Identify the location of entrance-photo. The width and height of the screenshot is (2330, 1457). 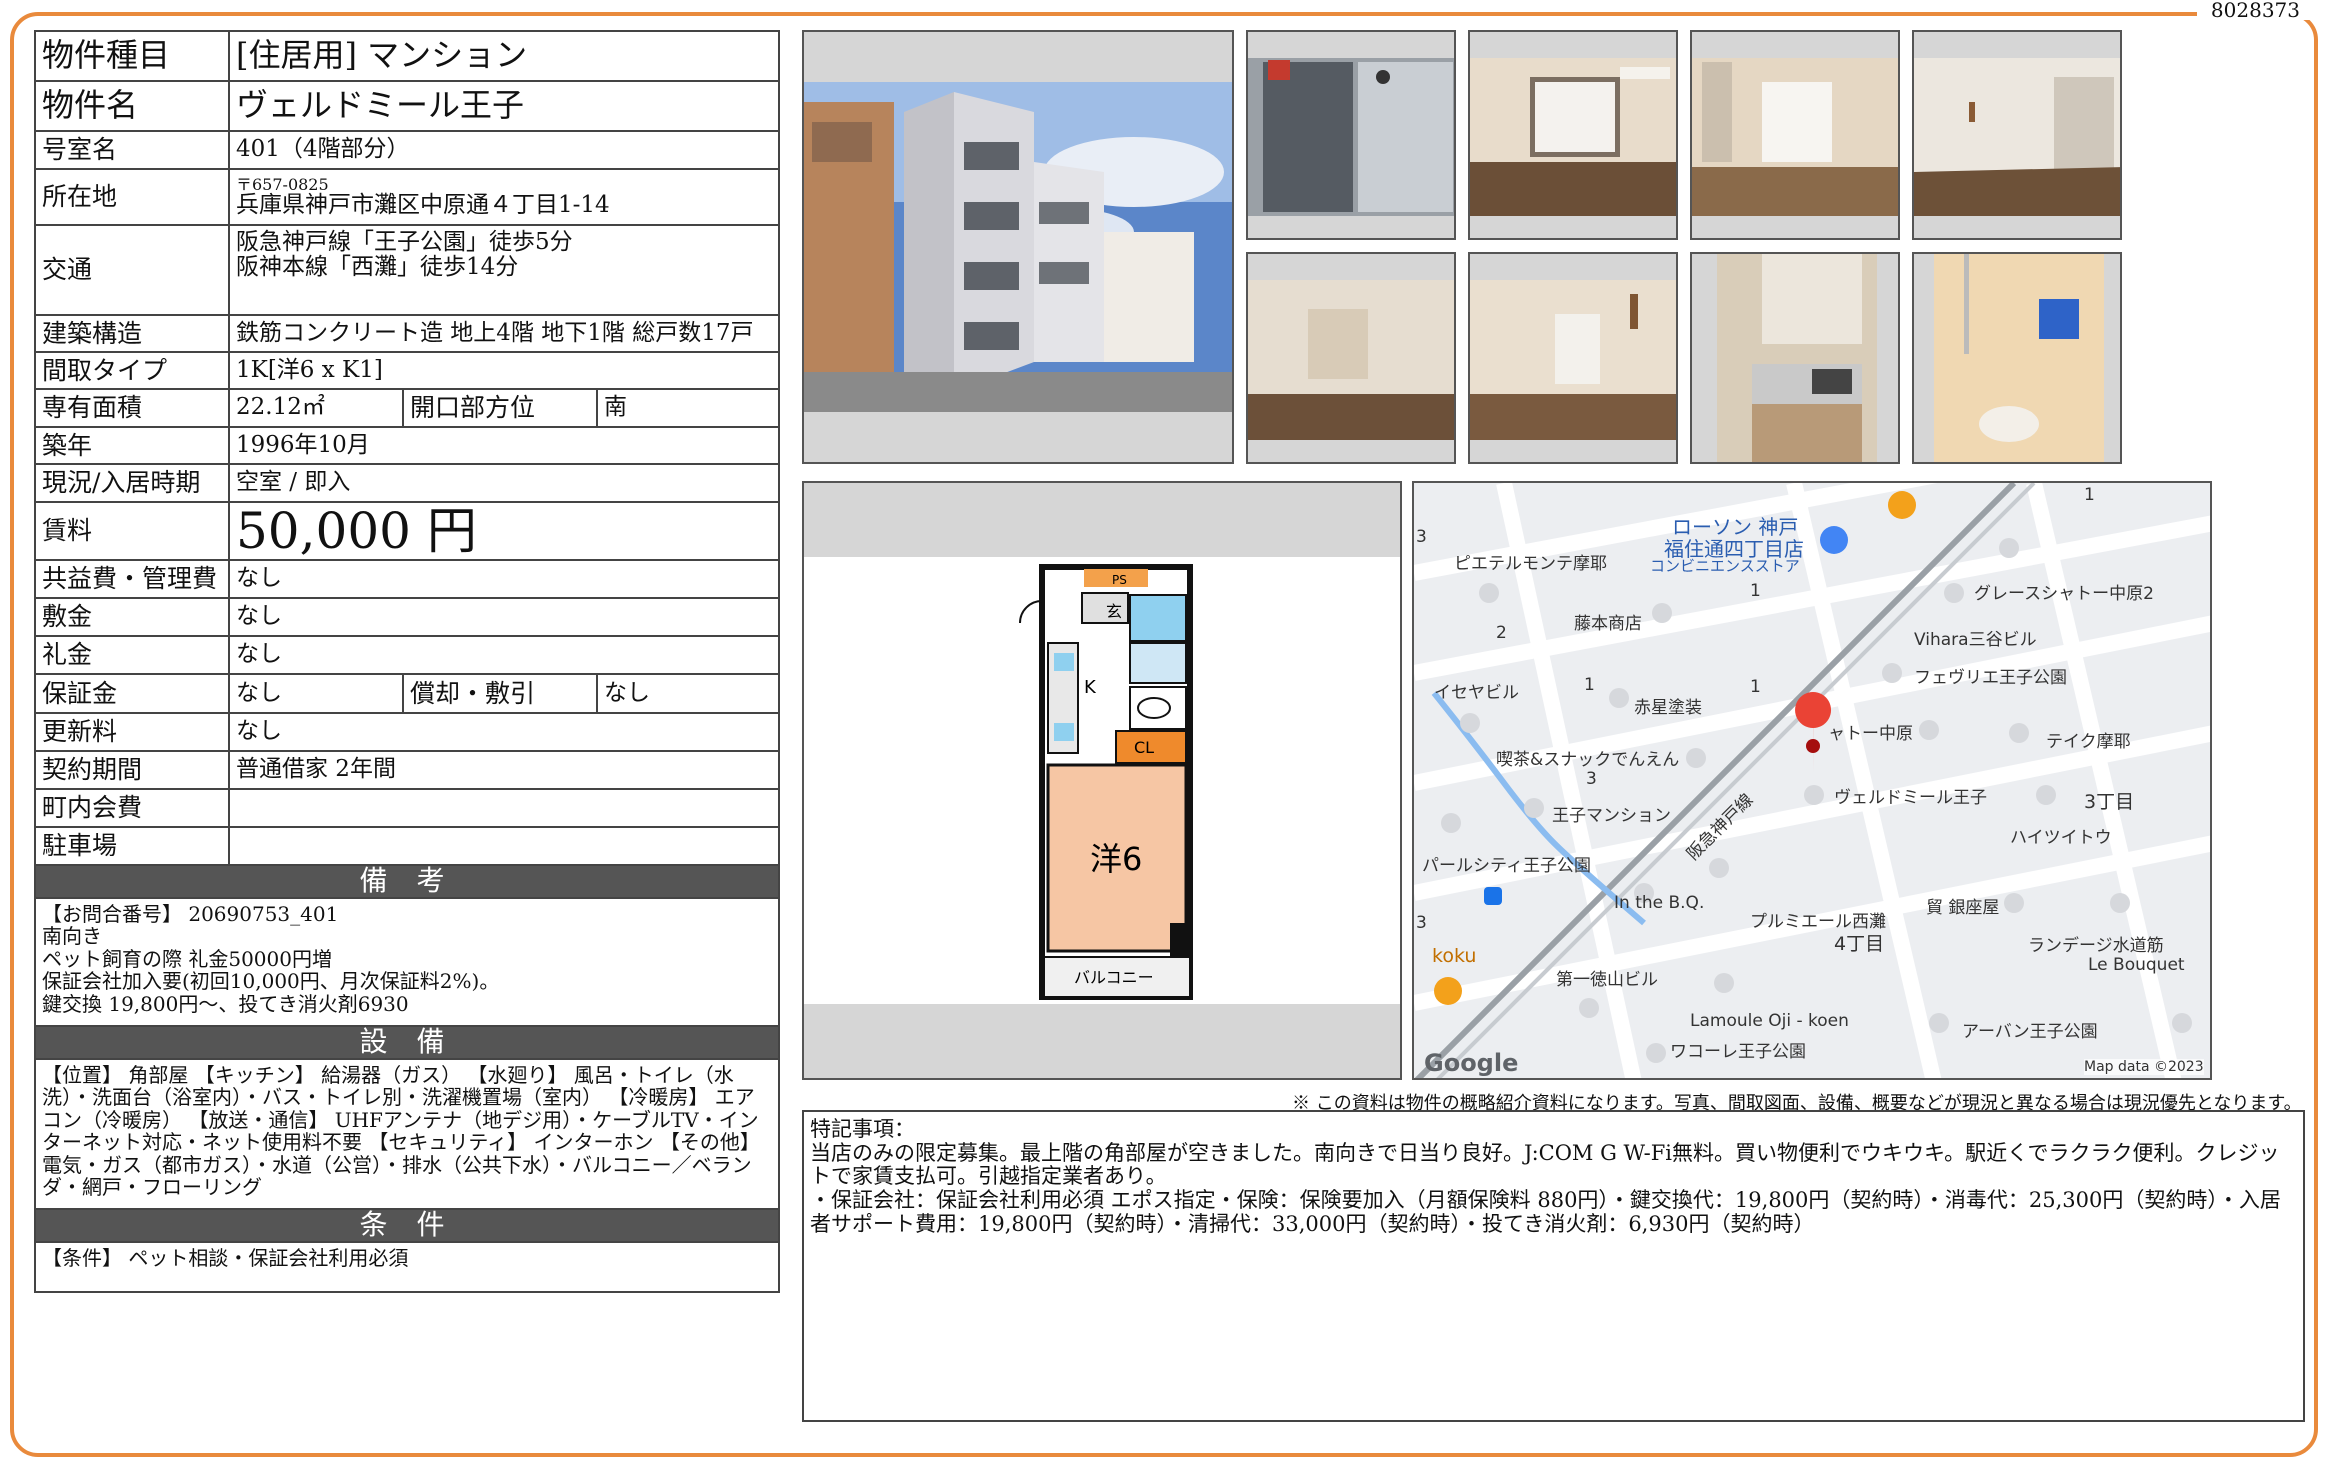
(1351, 135).